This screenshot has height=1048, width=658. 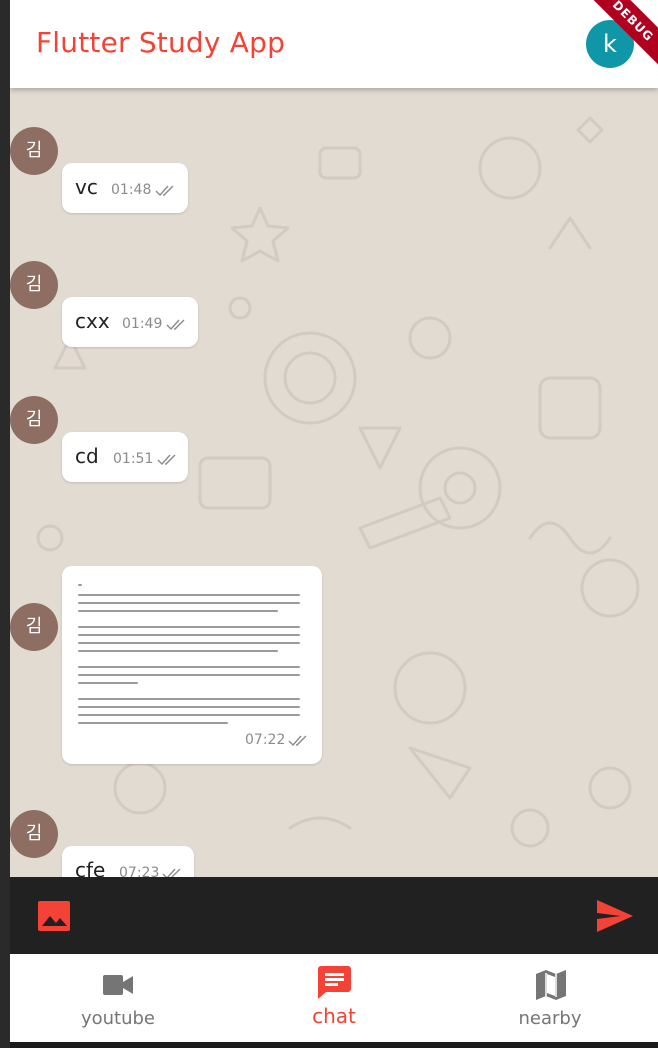 I want to click on message-bubble: vc 01:48, so click(x=125, y=188).